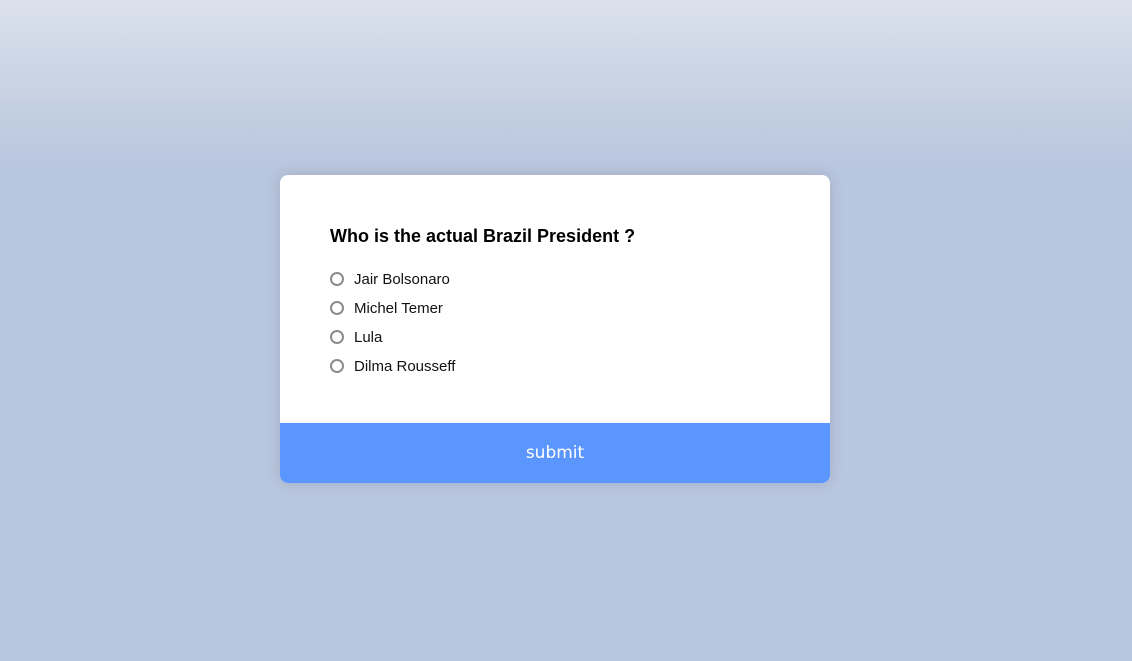  I want to click on question-text: Who is the actual Brazil President ?, so click(483, 236).